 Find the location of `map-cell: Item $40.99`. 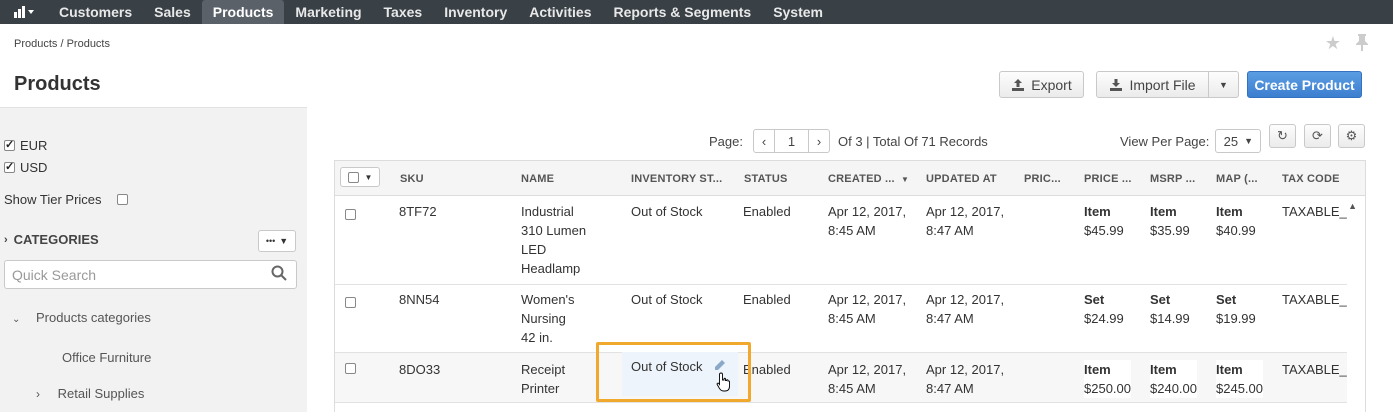

map-cell: Item $40.99 is located at coordinates (1236, 221).